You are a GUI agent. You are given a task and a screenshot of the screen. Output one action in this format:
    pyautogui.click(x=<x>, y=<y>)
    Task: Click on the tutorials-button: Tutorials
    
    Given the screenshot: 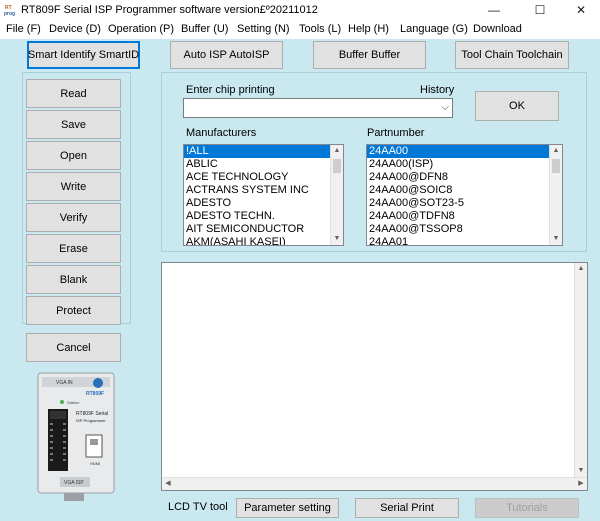 What is the action you would take?
    pyautogui.click(x=527, y=508)
    